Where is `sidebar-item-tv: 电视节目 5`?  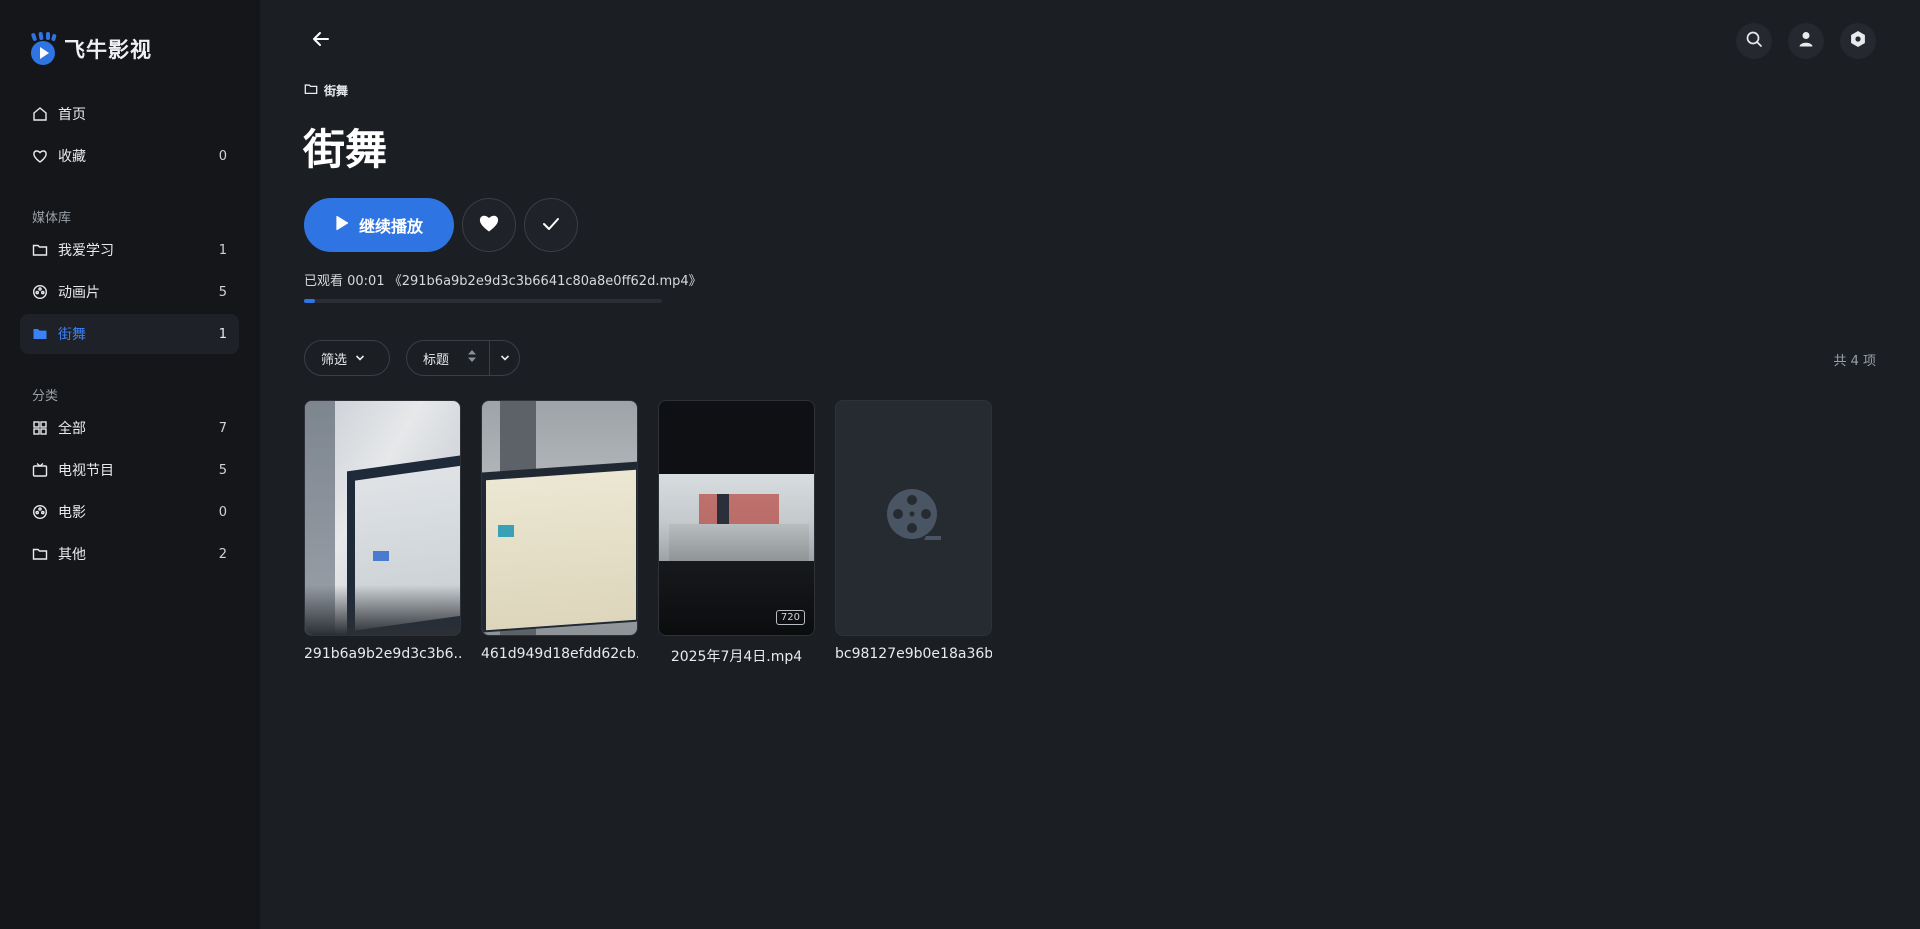 sidebar-item-tv: 电视节目 5 is located at coordinates (129, 470).